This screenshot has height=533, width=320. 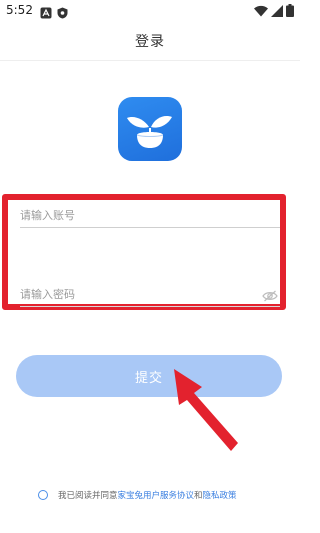 I want to click on agree-radio, so click(x=43, y=495).